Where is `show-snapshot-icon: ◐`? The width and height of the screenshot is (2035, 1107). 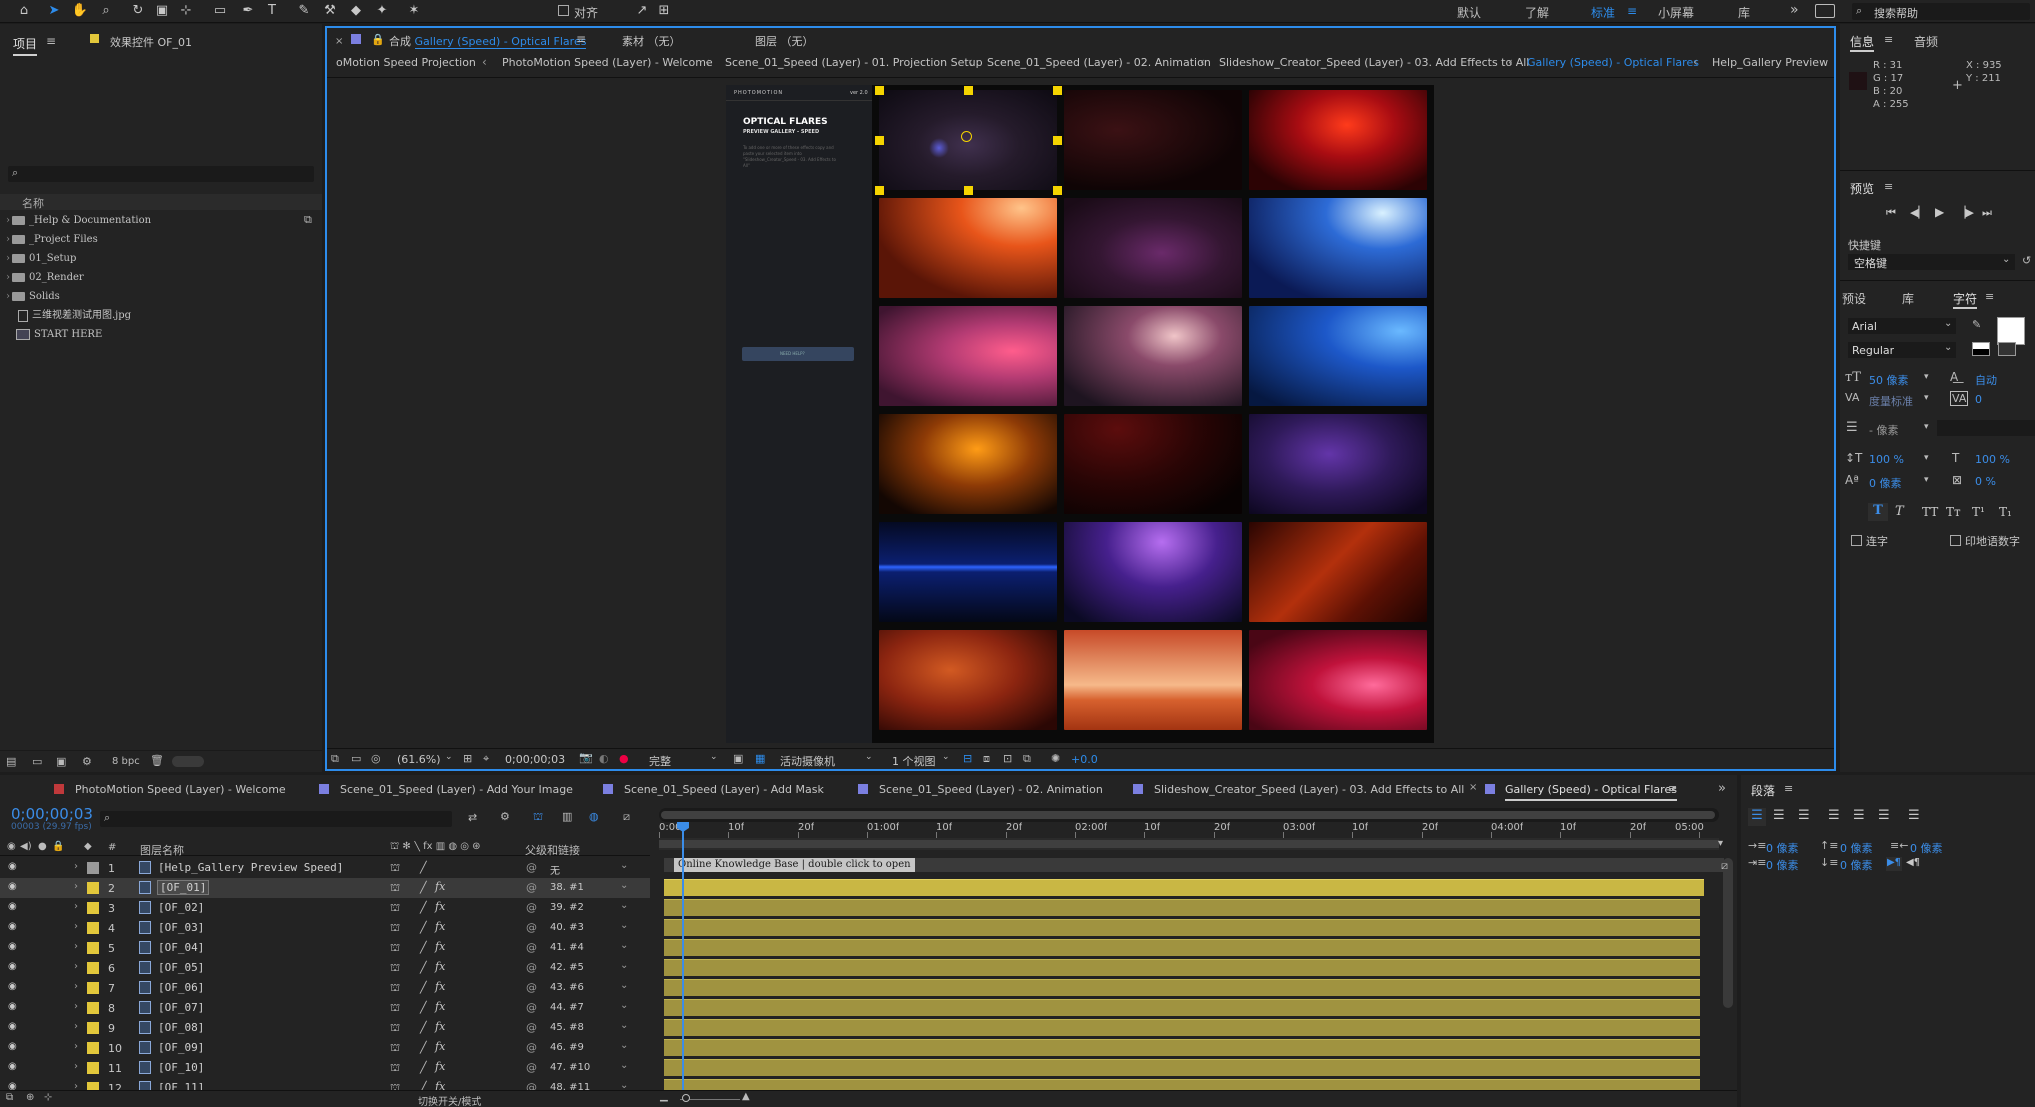
show-snapshot-icon: ◐ is located at coordinates (604, 758).